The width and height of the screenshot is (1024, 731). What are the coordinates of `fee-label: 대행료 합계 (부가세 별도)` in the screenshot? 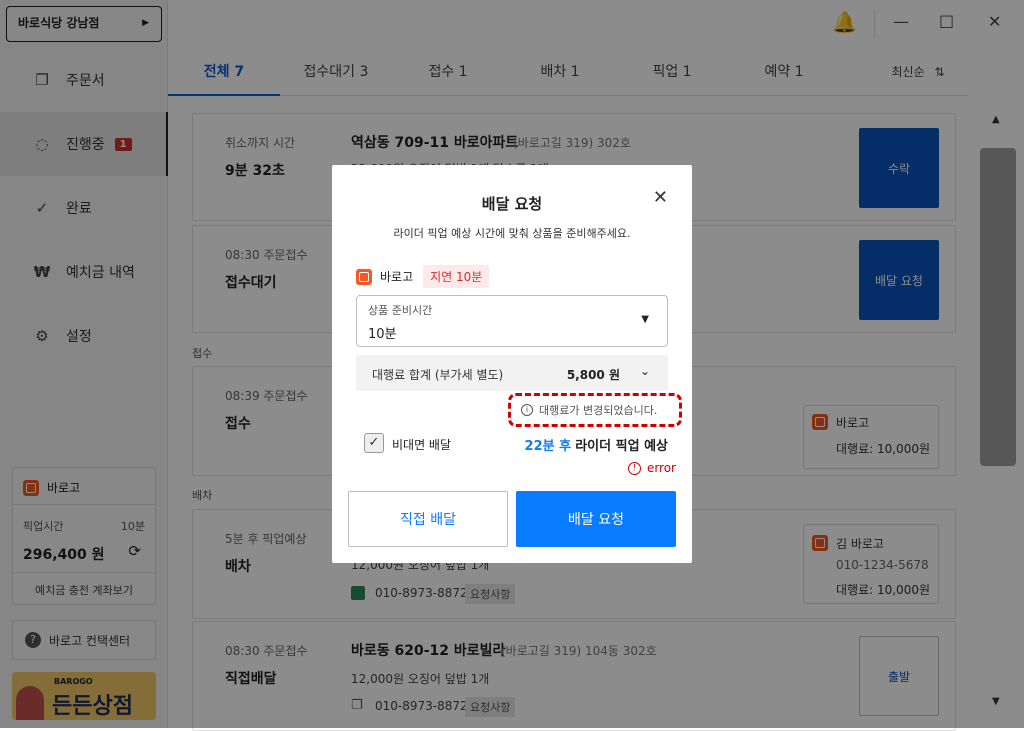 It's located at (438, 375).